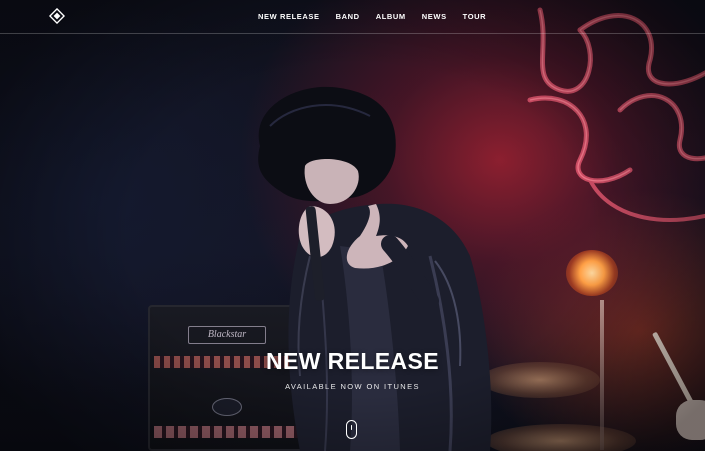 This screenshot has width=705, height=451. Describe the element at coordinates (289, 16) in the screenshot. I see `nav-item-new-release: NEW RELEASE` at that location.